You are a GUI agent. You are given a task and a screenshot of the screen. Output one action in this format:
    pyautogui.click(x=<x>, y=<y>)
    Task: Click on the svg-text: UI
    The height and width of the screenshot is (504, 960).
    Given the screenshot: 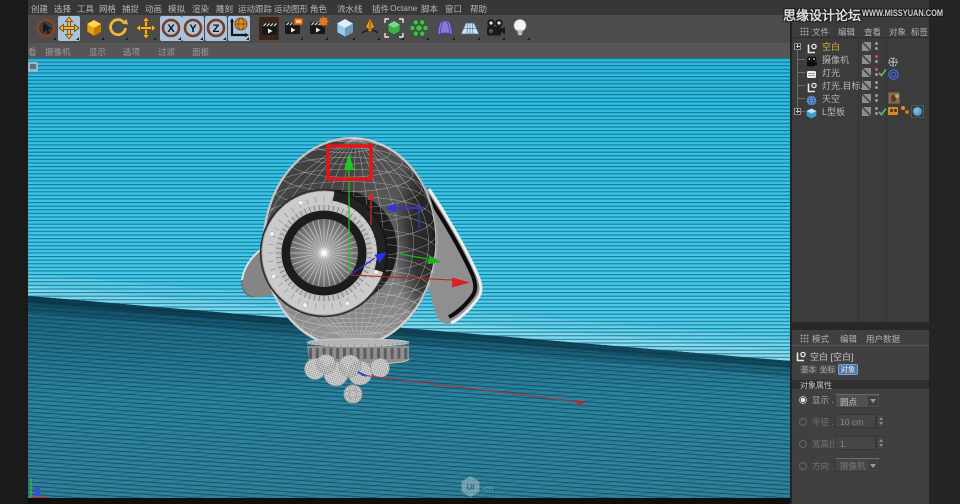 What is the action you would take?
    pyautogui.click(x=471, y=487)
    